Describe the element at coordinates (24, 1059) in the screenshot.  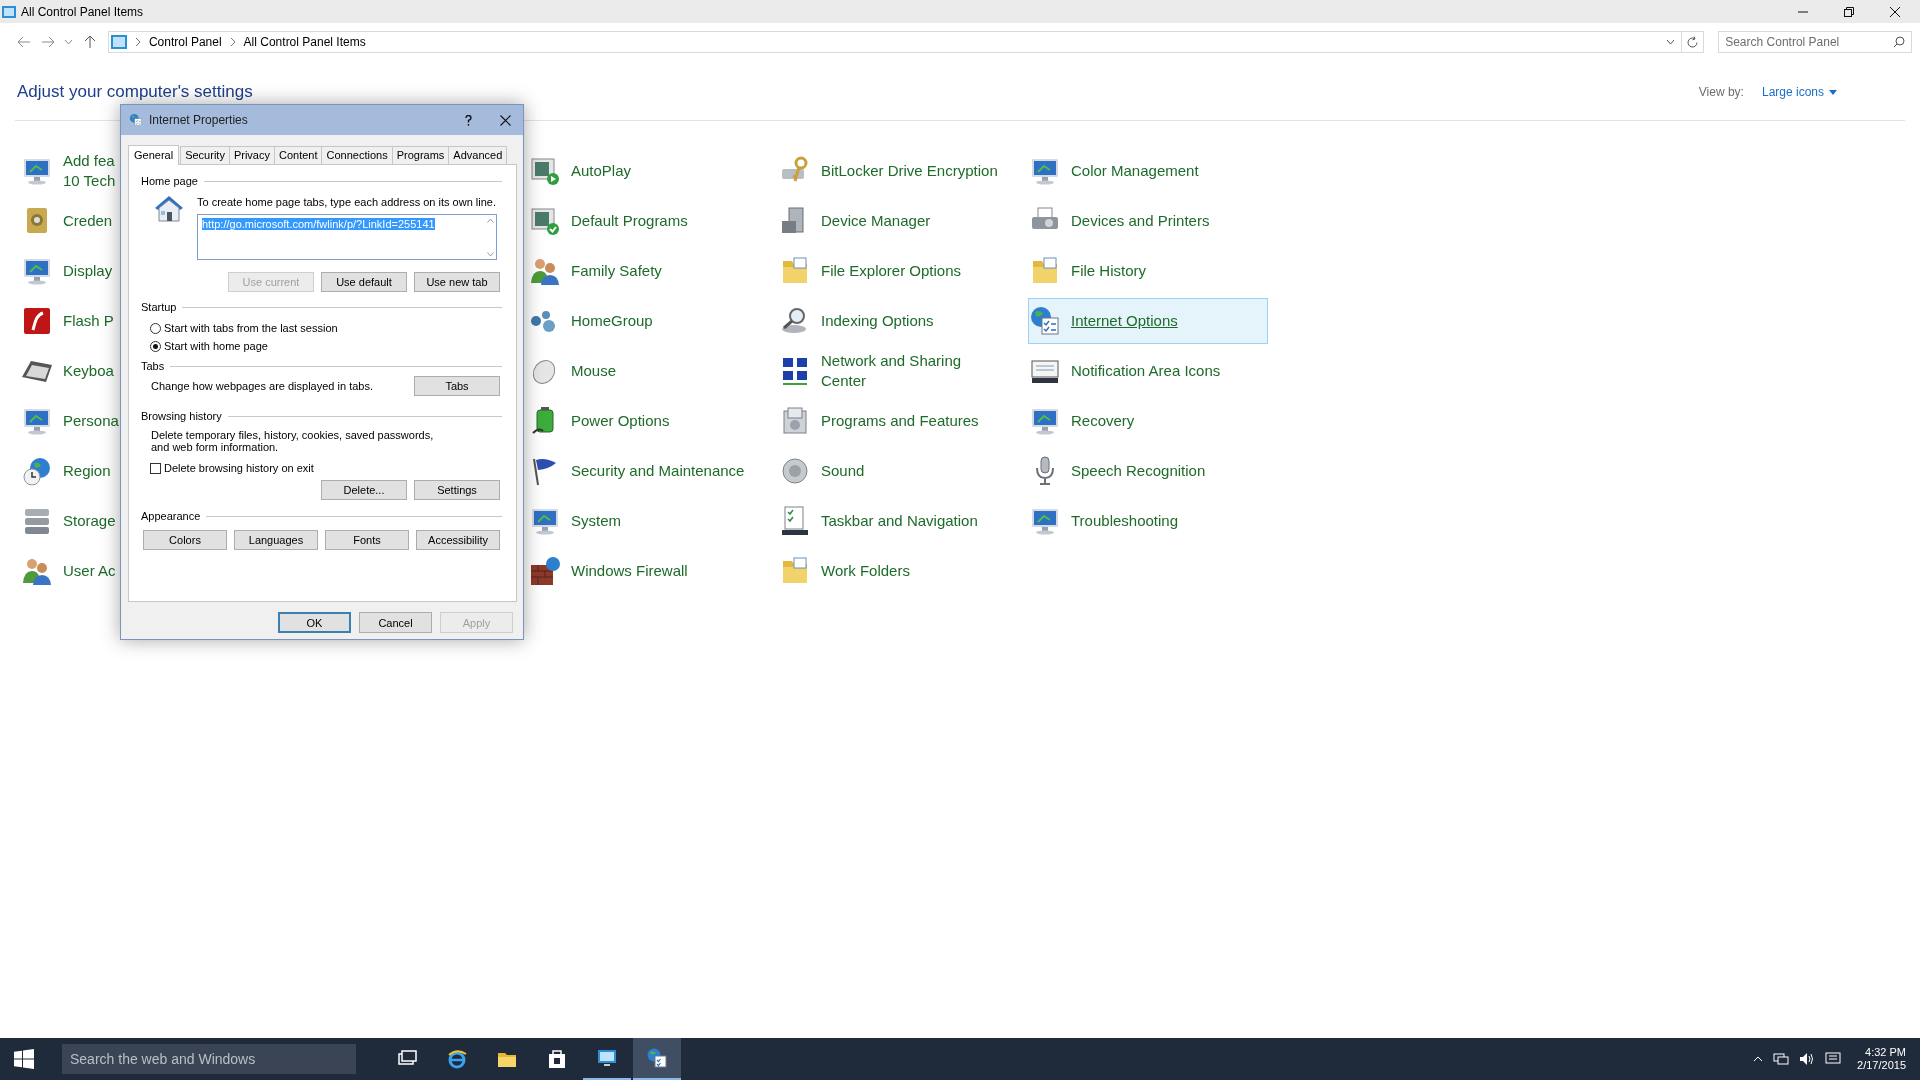
I see `windows-logo-icon` at that location.